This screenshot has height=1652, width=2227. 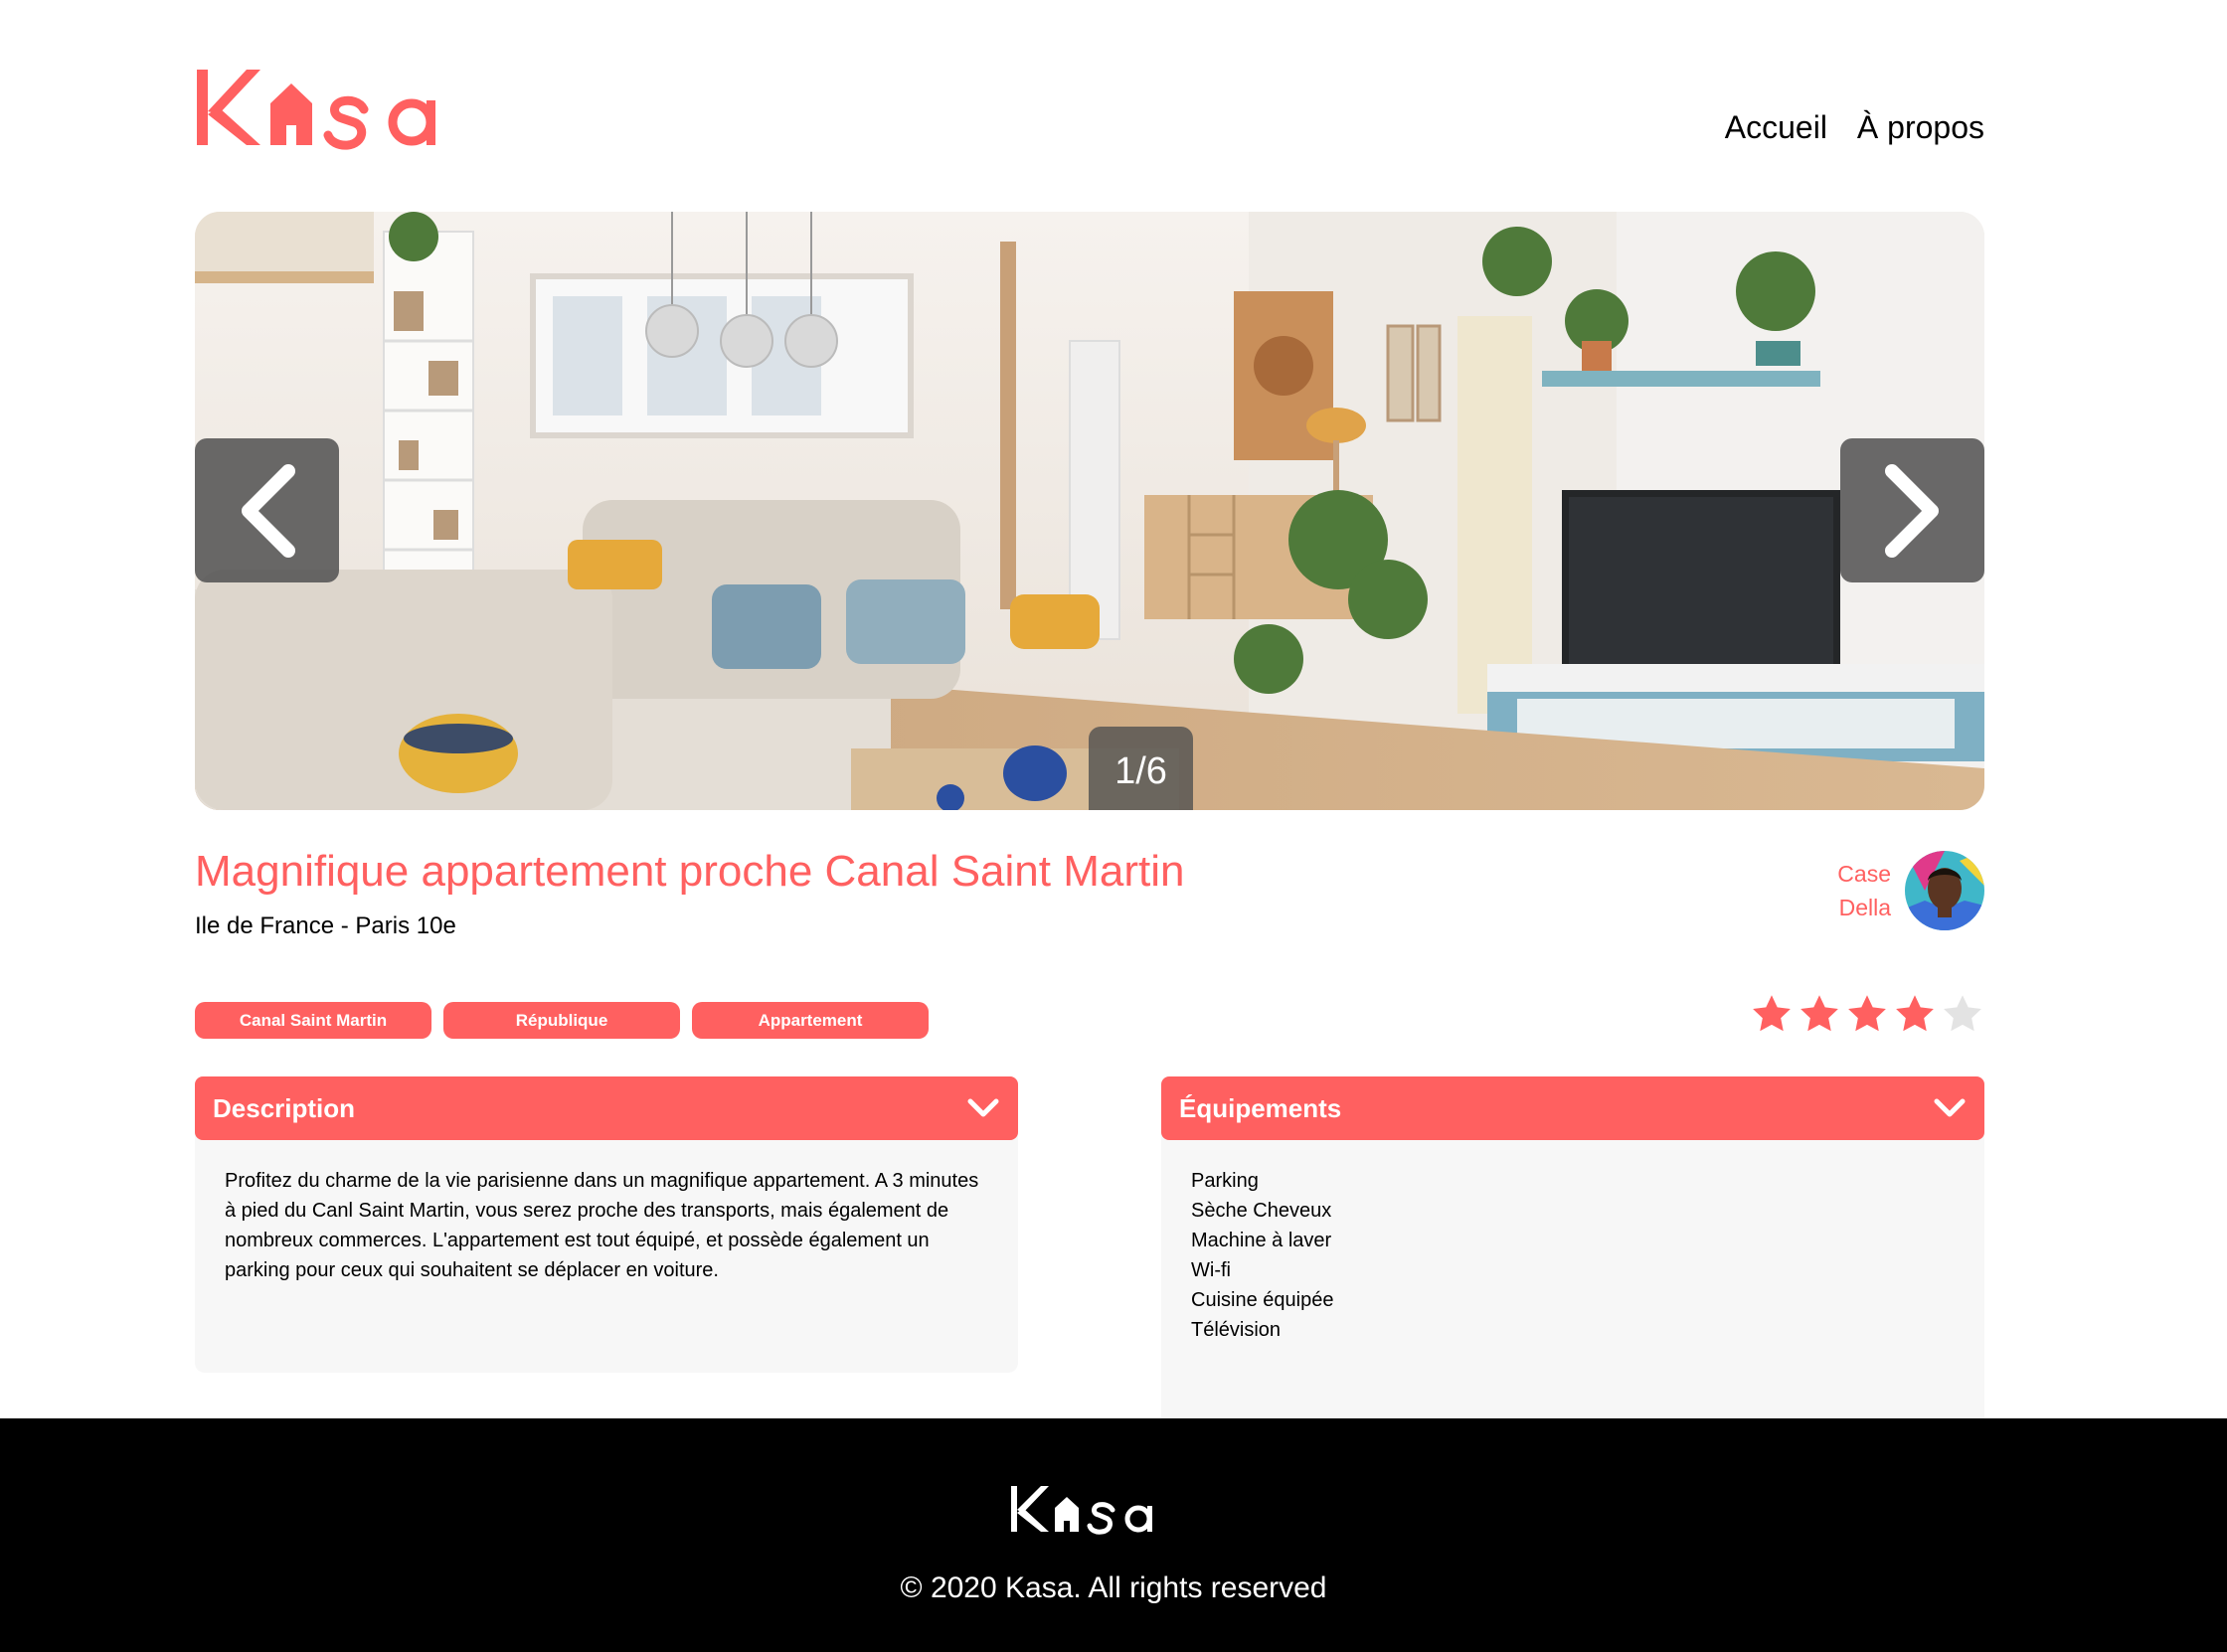 I want to click on host-last-name: Della, so click(x=1864, y=907).